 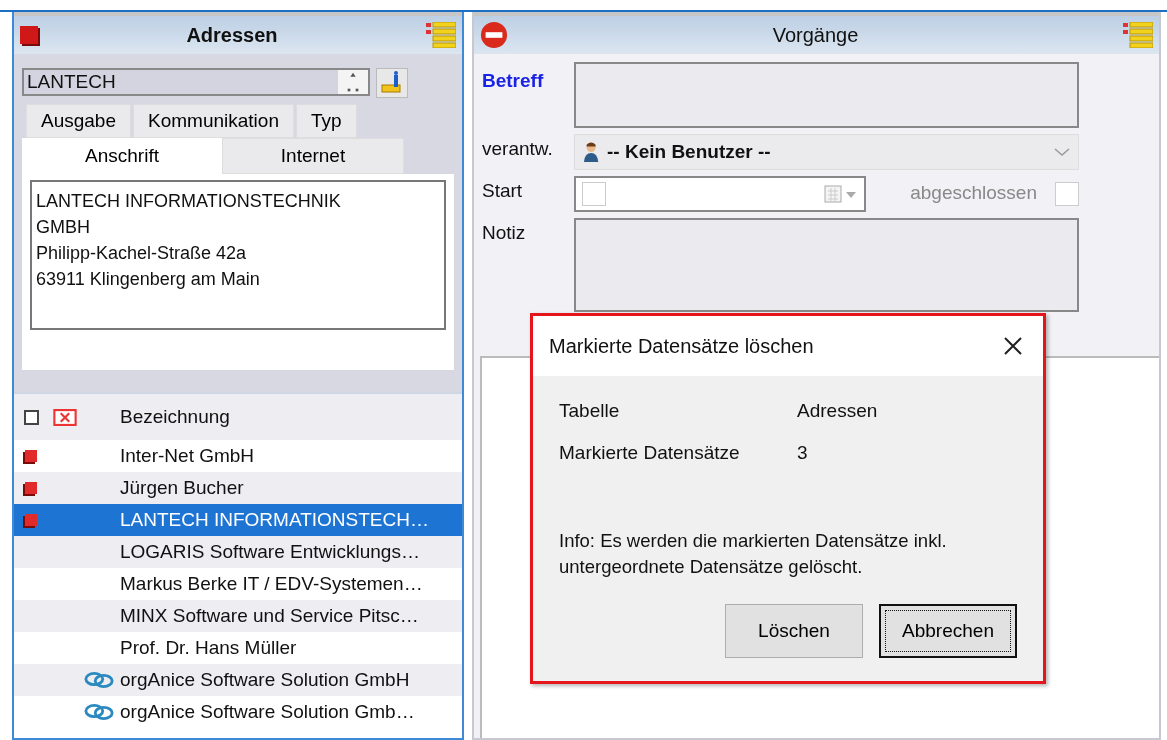 What do you see at coordinates (650, 453) in the screenshot?
I see `field-label: Markierte Datensätze` at bounding box center [650, 453].